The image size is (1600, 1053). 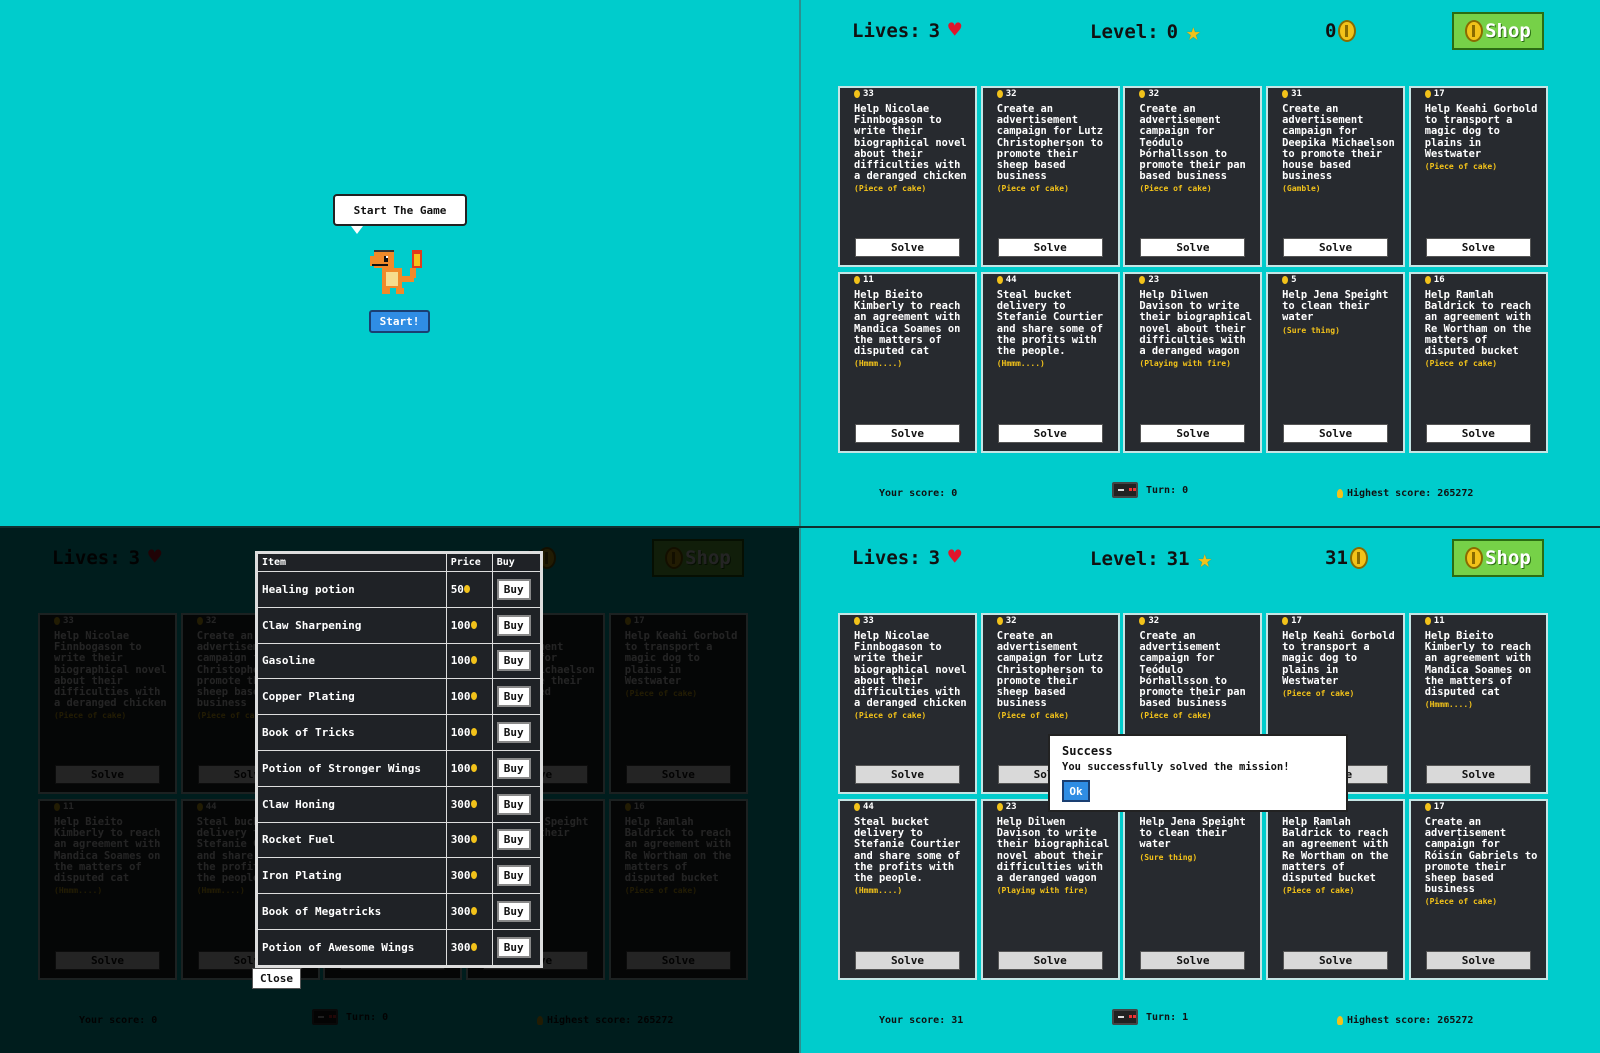 I want to click on dialog-ok-button: Ok, so click(x=1076, y=791).